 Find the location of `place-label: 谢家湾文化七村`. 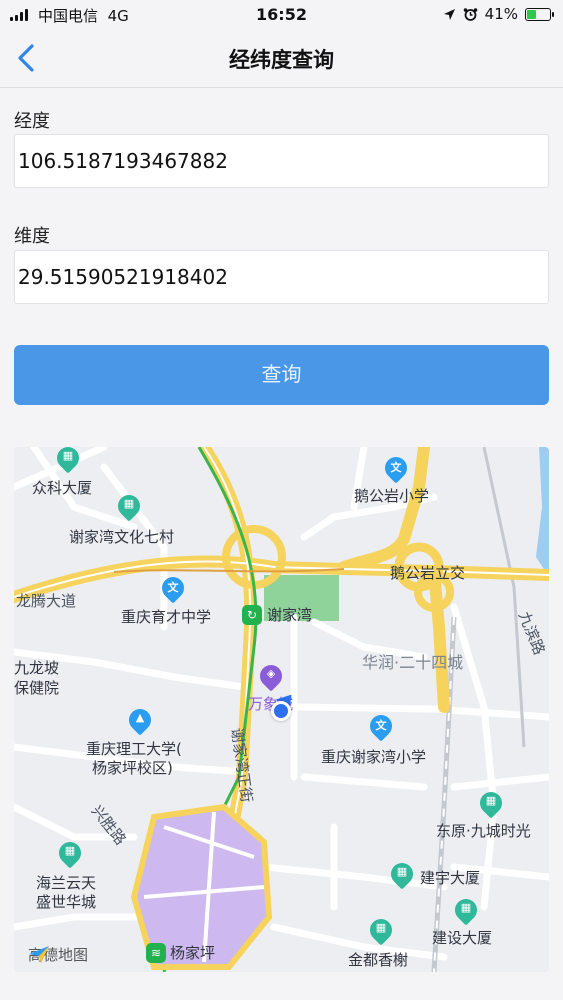

place-label: 谢家湾文化七村 is located at coordinates (122, 537).